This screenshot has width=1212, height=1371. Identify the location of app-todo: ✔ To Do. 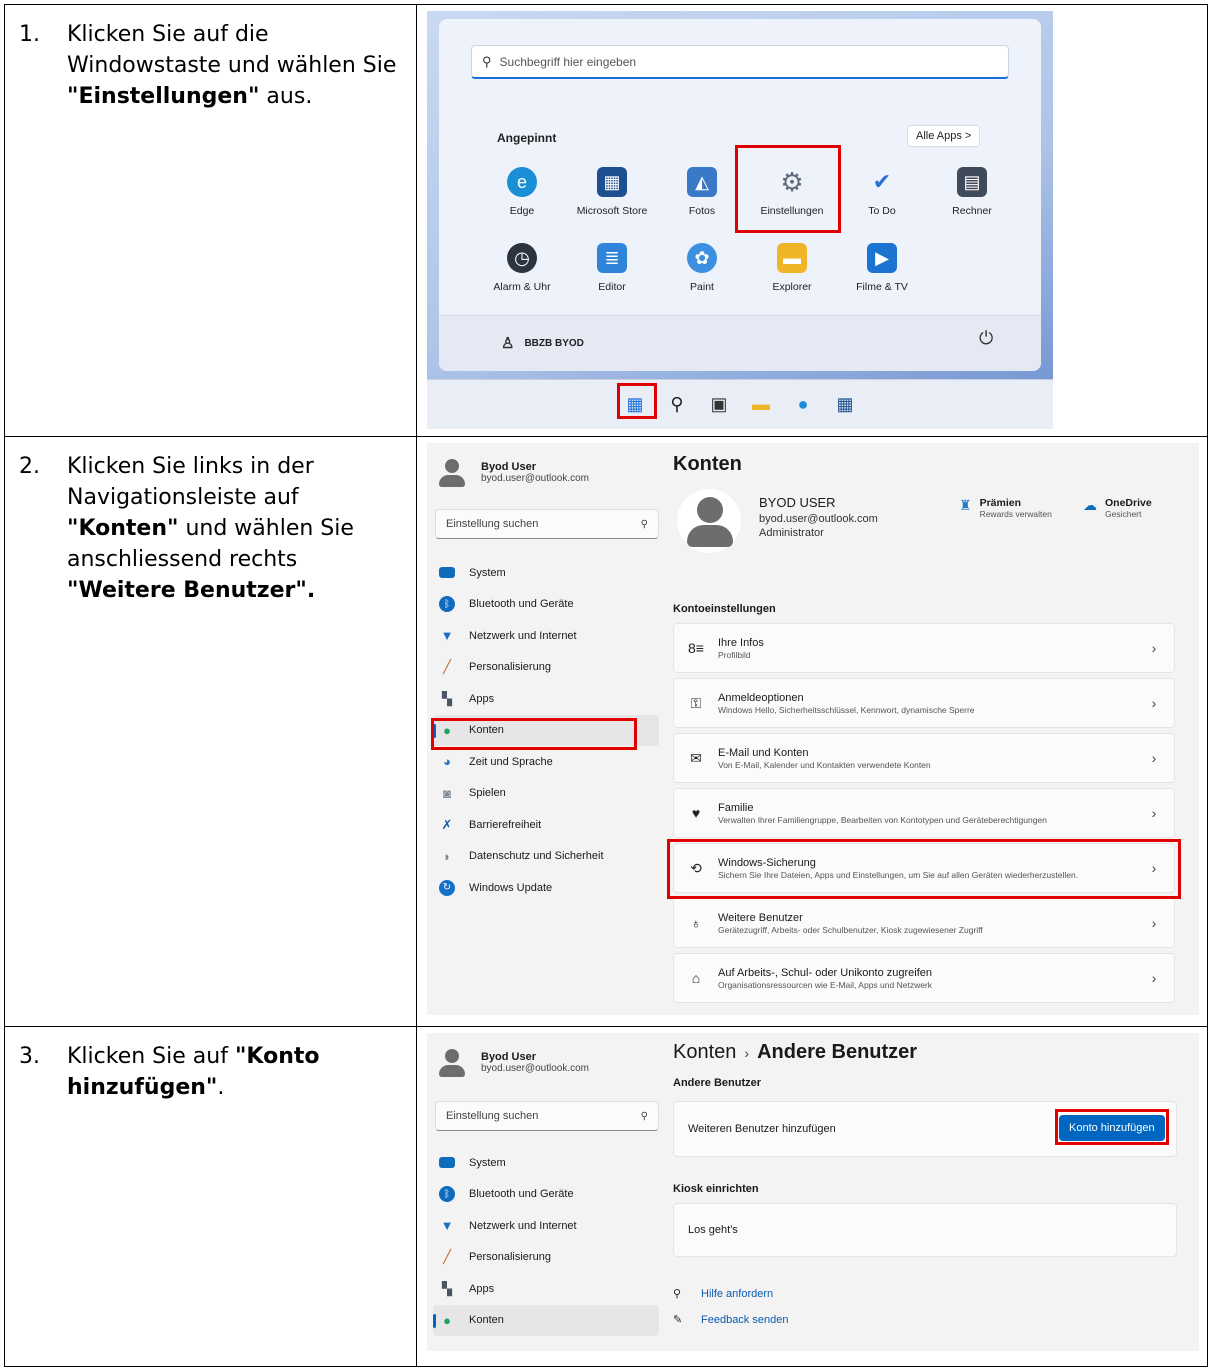
(882, 192).